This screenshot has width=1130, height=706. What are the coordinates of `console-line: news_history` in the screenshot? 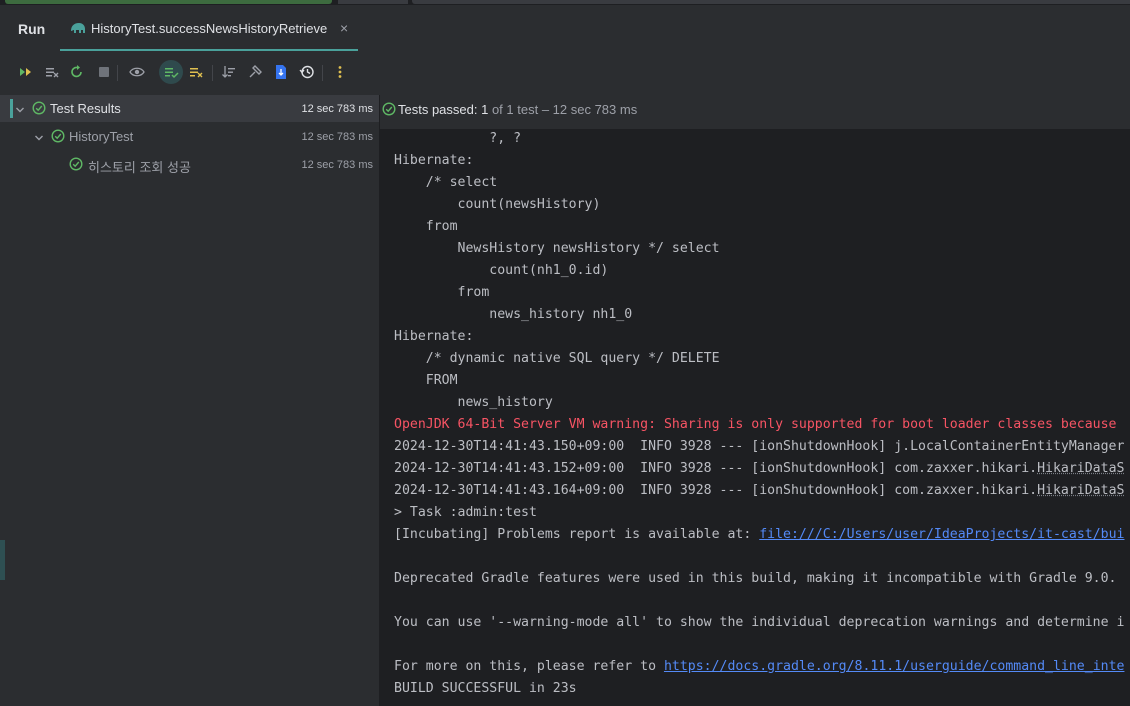 It's located at (473, 402).